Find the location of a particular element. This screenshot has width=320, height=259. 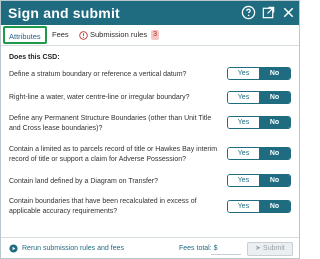

form-prompt: Does this CSD: is located at coordinates (34, 57).